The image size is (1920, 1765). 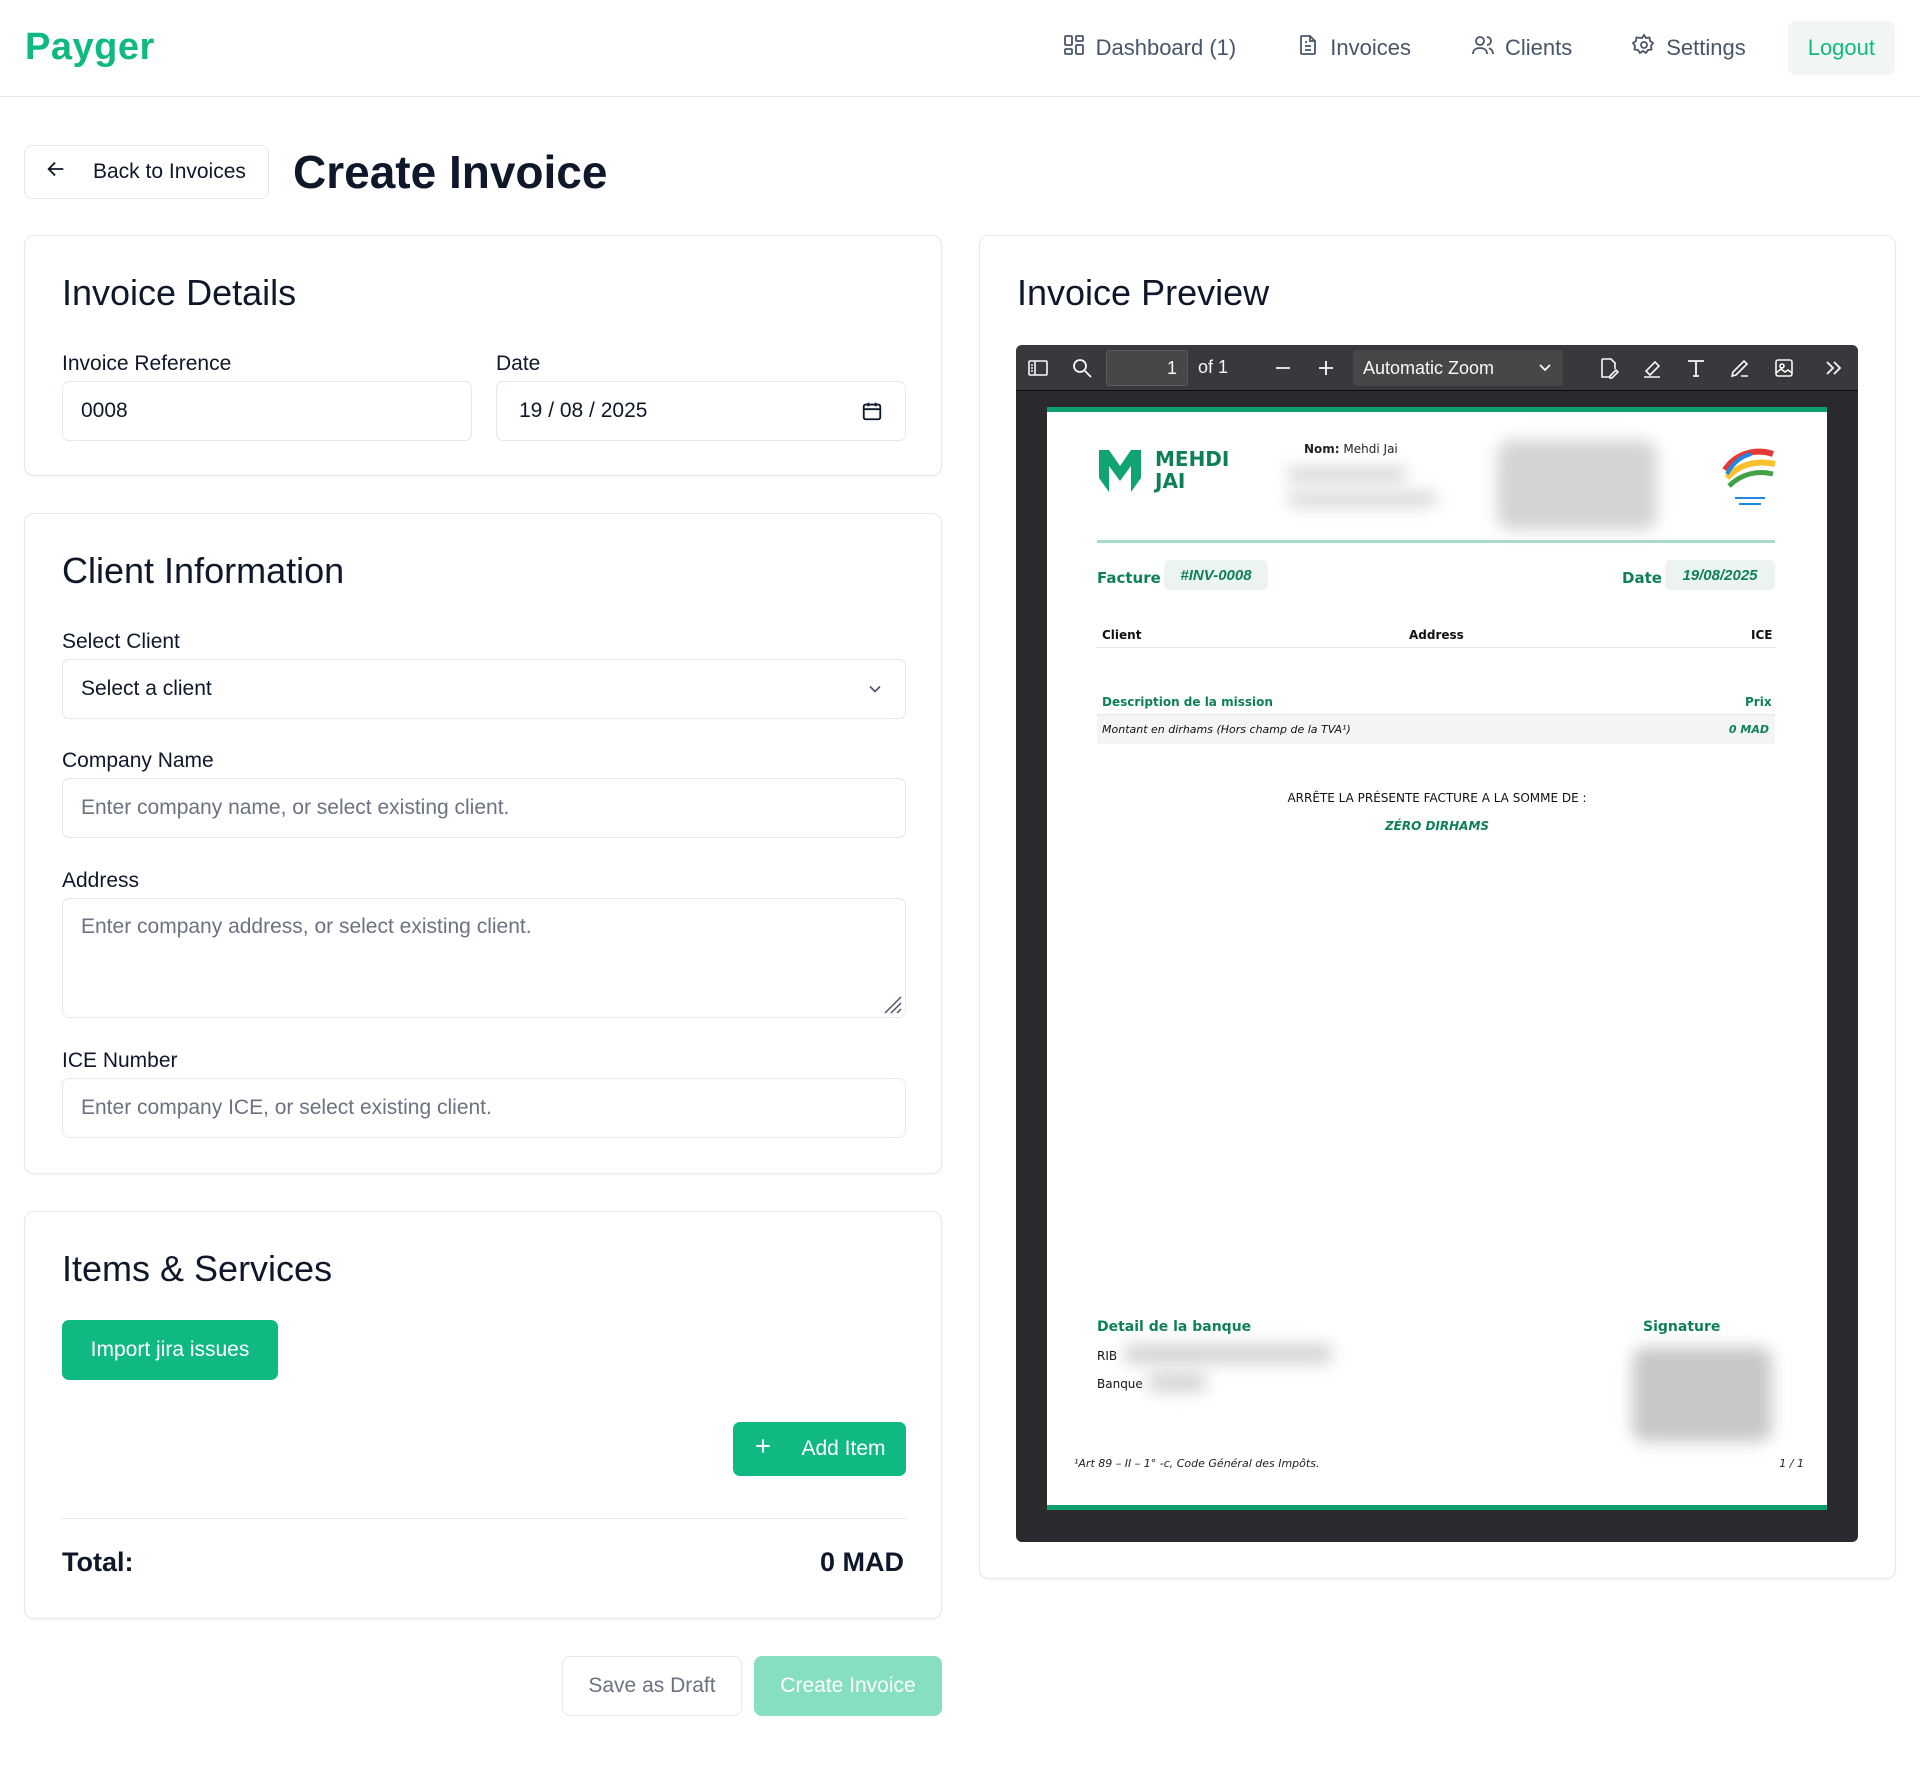 What do you see at coordinates (484, 689) in the screenshot?
I see `select-client-dropdown: Select a client` at bounding box center [484, 689].